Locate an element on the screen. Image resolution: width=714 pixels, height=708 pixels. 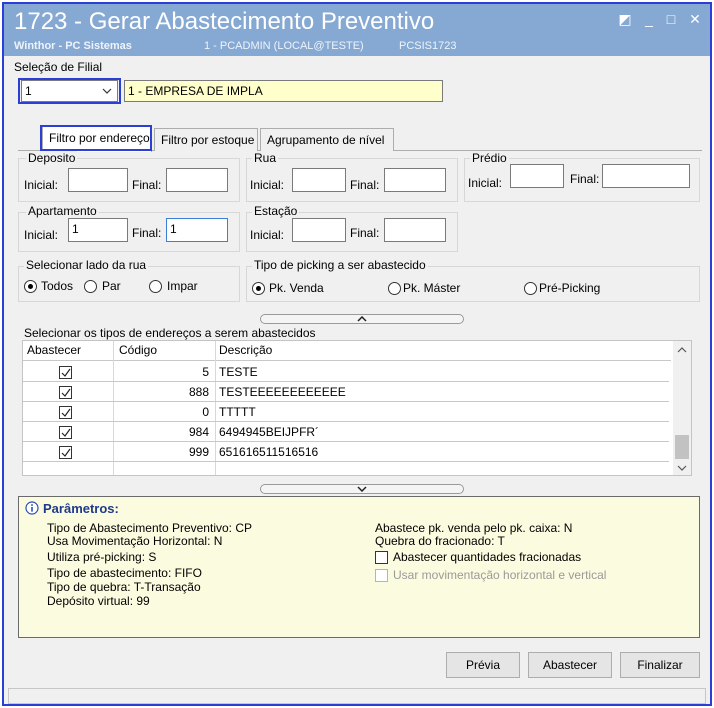
filial-code: 1 is located at coordinates (28, 91).